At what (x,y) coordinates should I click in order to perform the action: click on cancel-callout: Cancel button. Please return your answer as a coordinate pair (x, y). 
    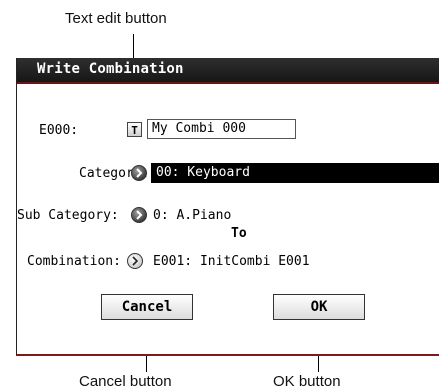
    Looking at the image, I should click on (125, 381).